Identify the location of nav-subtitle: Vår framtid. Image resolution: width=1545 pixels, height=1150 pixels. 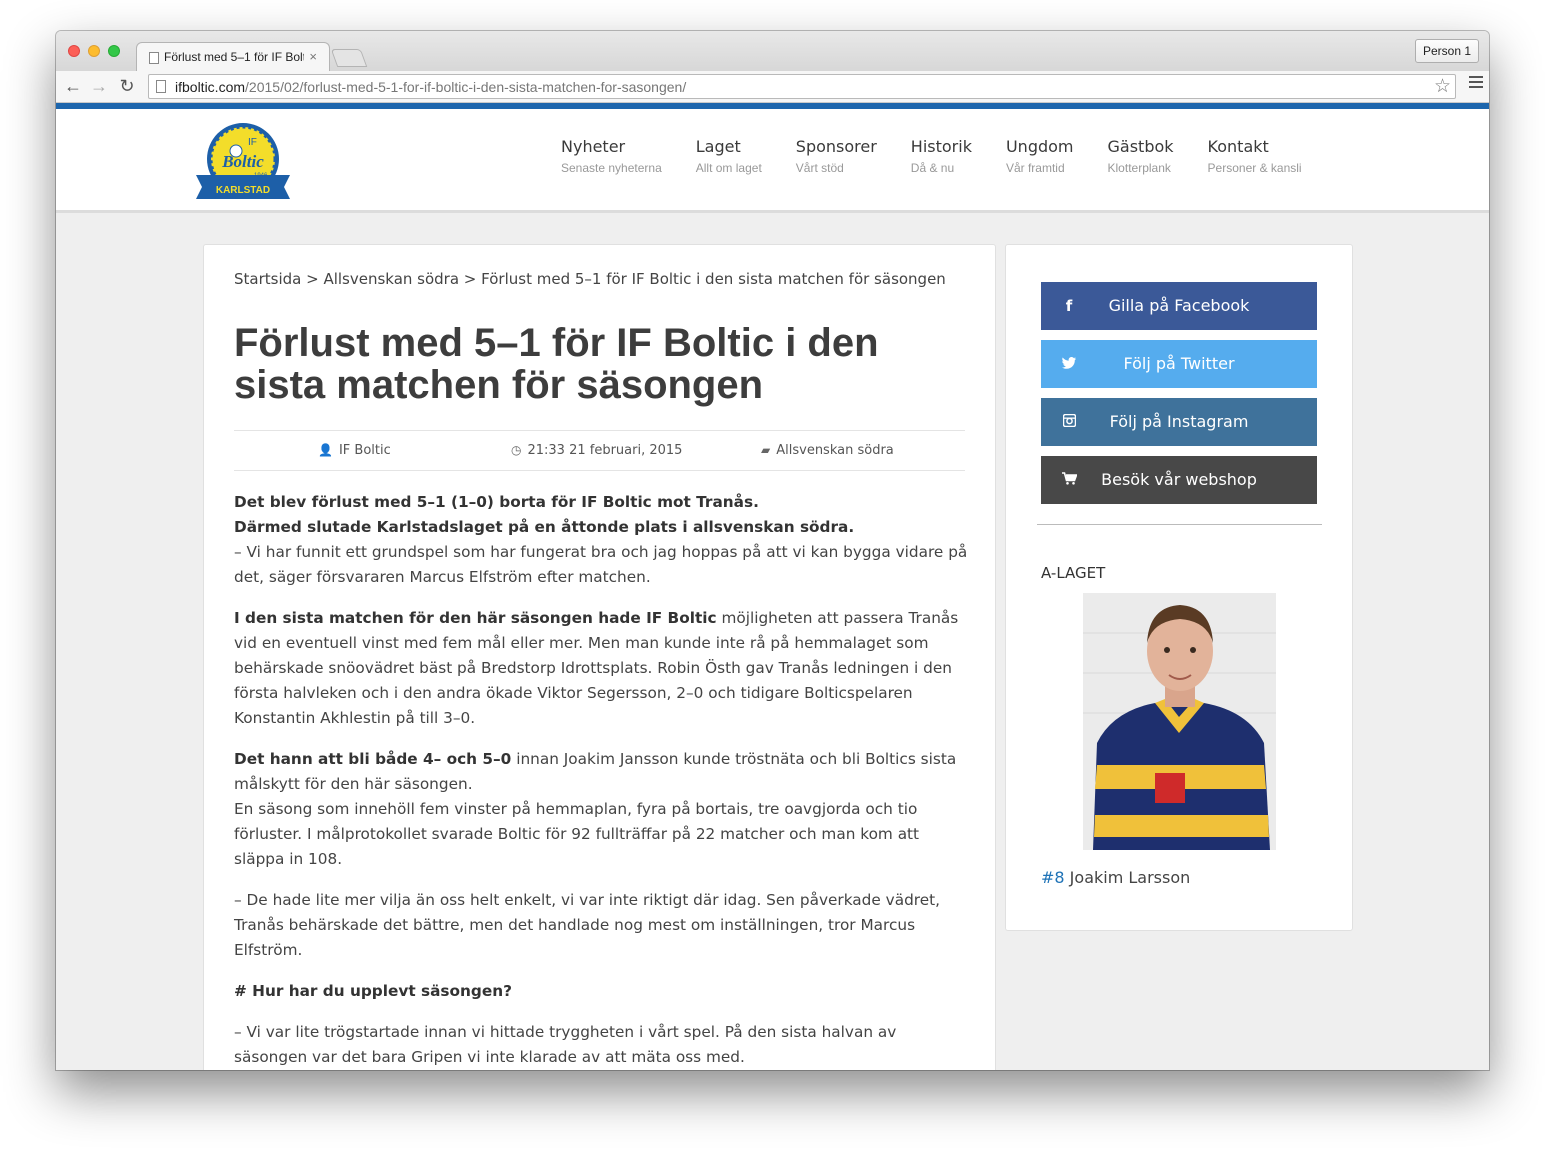
(1035, 168).